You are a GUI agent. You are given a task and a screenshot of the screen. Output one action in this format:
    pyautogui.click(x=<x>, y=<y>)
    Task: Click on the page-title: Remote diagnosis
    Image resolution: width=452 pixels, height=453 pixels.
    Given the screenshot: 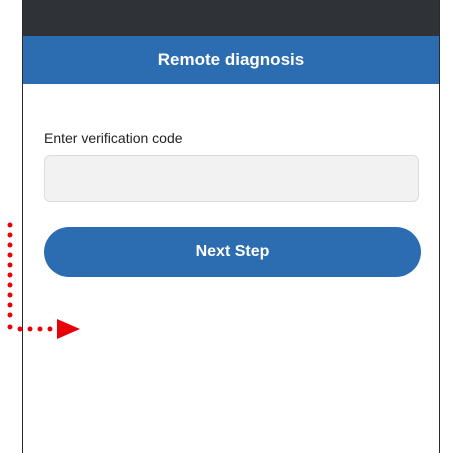 What is the action you would take?
    pyautogui.click(x=231, y=59)
    